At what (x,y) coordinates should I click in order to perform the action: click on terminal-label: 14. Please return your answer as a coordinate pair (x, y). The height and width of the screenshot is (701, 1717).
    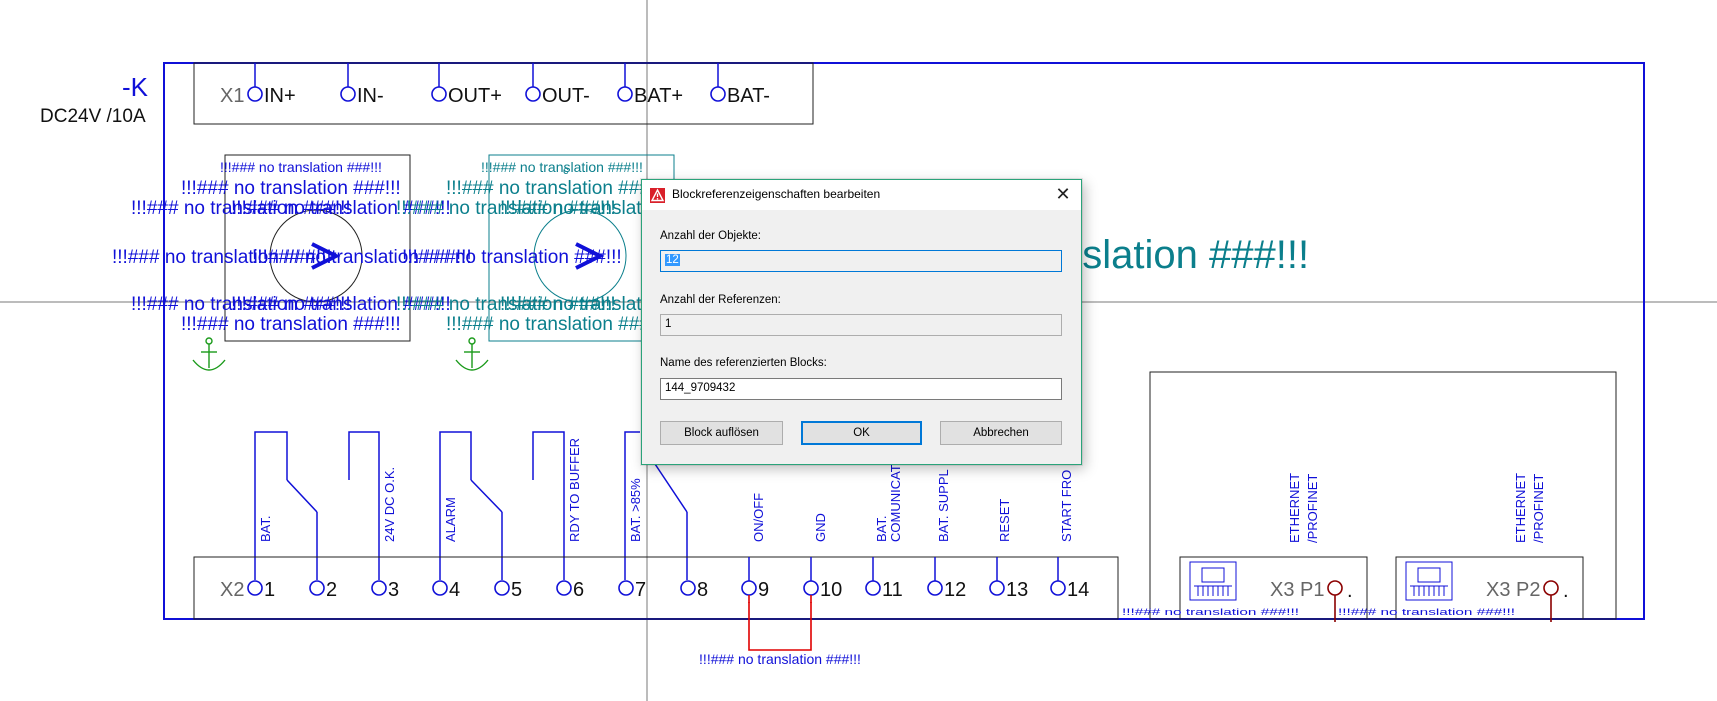
    Looking at the image, I should click on (1078, 590).